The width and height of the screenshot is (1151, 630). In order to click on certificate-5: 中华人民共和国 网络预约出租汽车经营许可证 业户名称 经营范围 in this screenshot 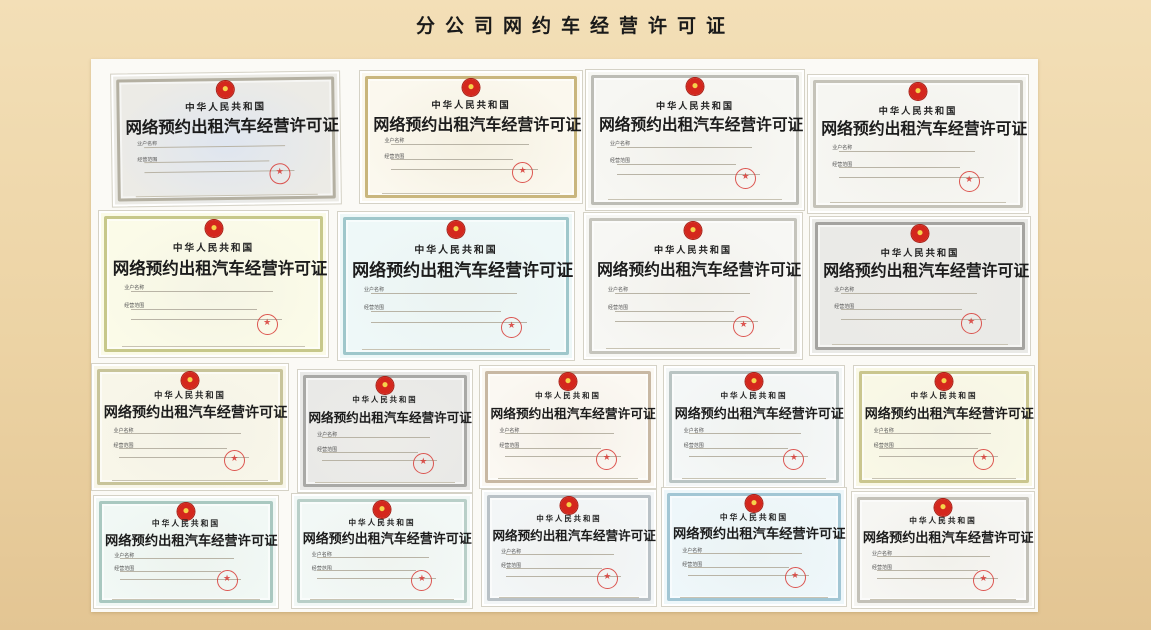, I will do `click(213, 284)`.